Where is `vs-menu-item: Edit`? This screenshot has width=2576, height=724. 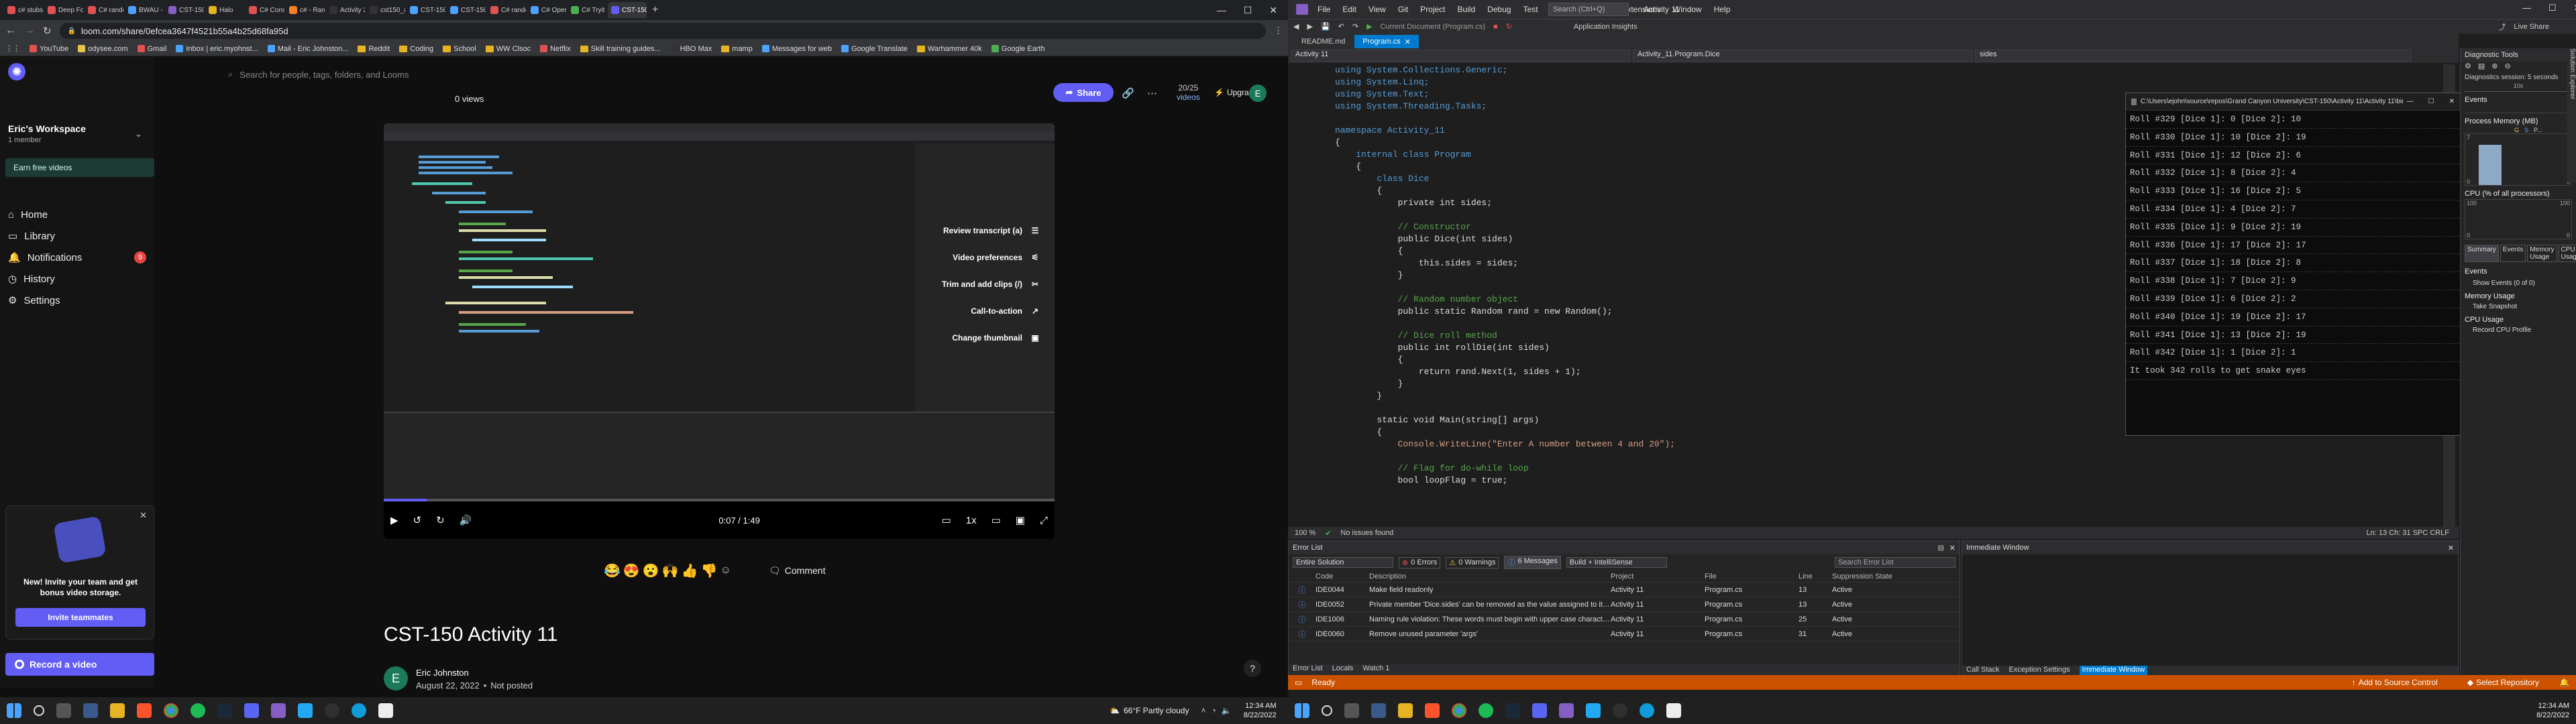 vs-menu-item: Edit is located at coordinates (1349, 9).